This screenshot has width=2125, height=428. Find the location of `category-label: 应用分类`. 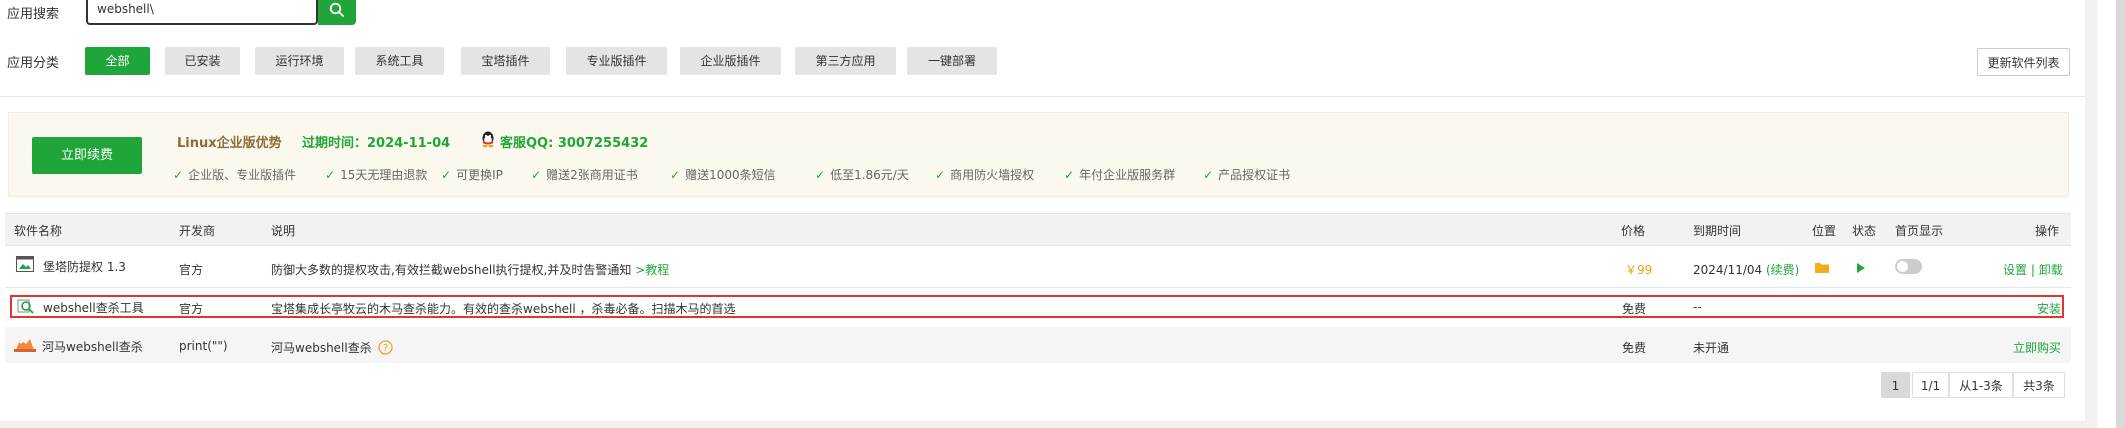

category-label: 应用分类 is located at coordinates (33, 63).